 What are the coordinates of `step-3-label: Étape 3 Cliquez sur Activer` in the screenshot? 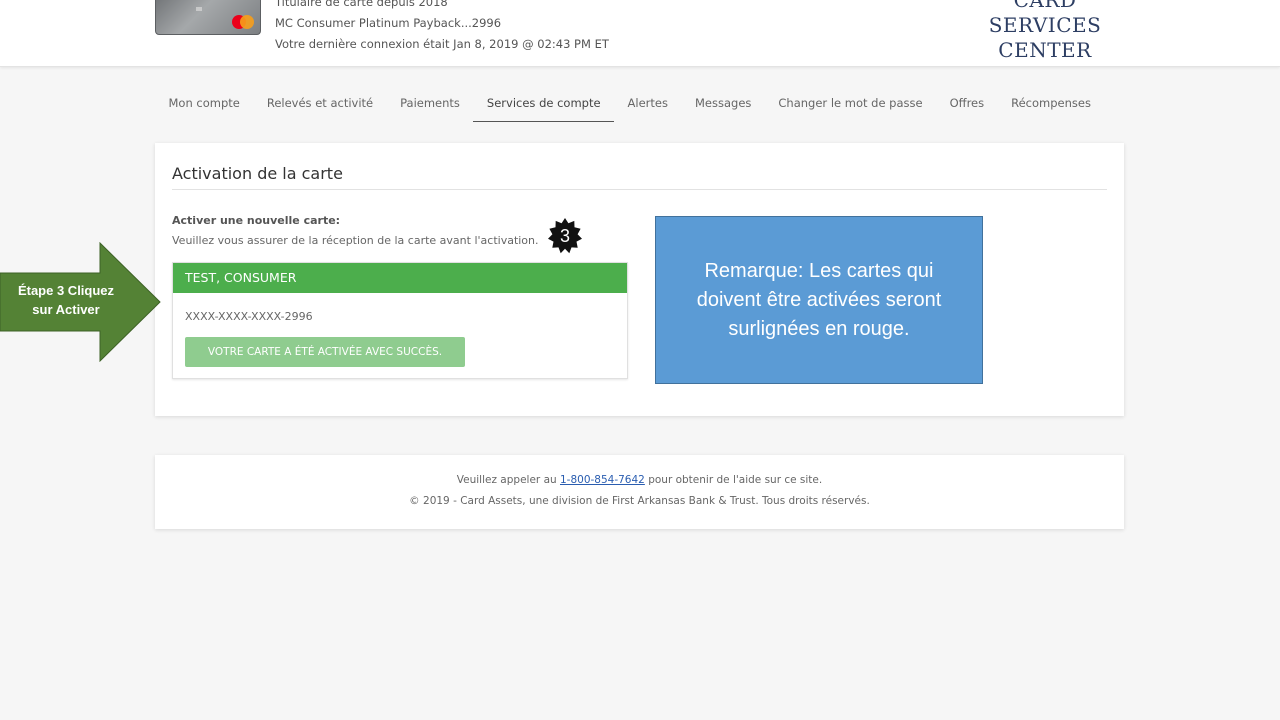 It's located at (66, 300).